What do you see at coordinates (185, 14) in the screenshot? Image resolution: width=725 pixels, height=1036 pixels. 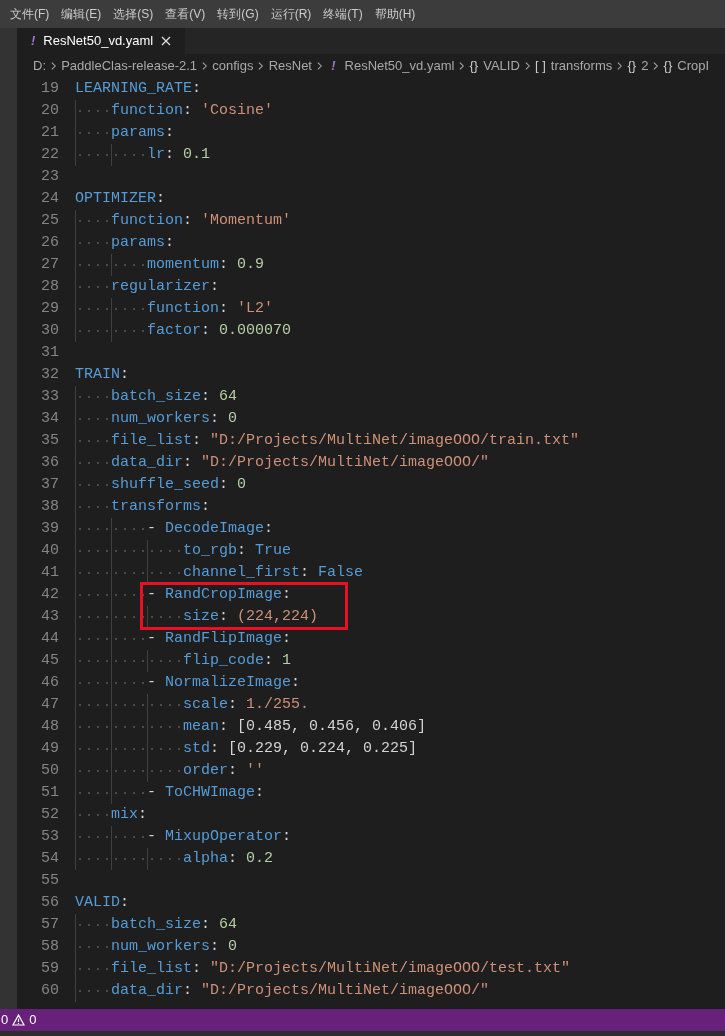 I see `menu-item: 查看(V)` at bounding box center [185, 14].